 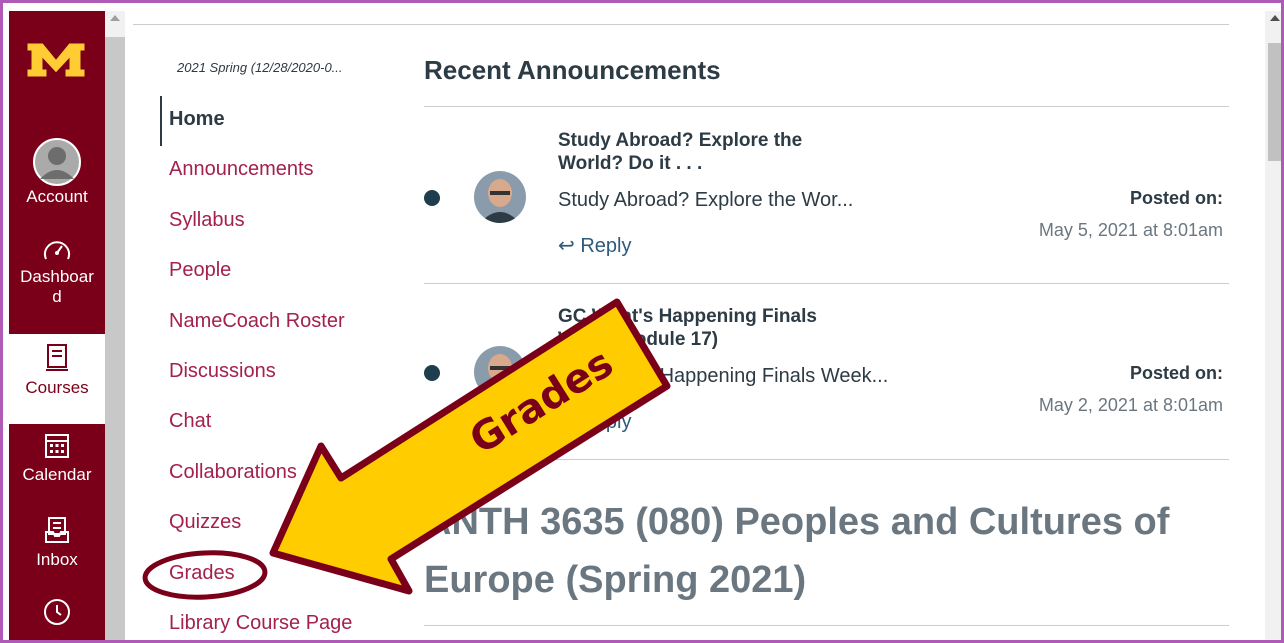 I want to click on global-nav-courses: Courses, so click(x=57, y=379).